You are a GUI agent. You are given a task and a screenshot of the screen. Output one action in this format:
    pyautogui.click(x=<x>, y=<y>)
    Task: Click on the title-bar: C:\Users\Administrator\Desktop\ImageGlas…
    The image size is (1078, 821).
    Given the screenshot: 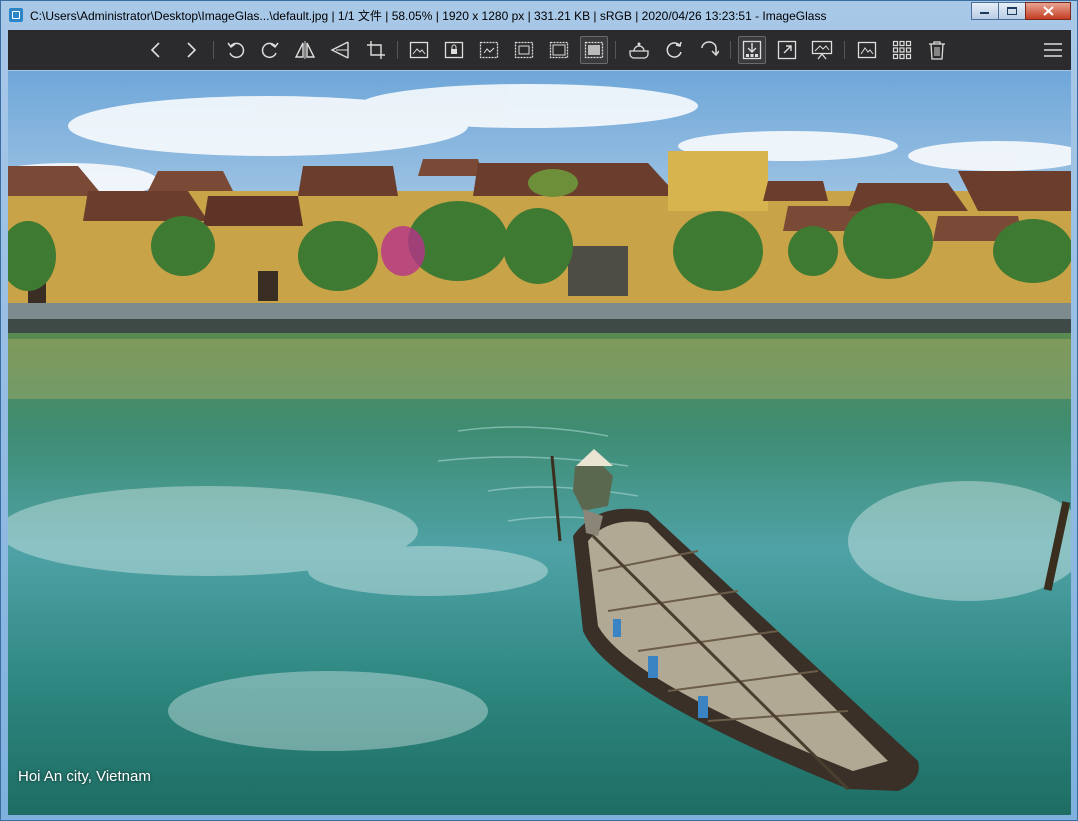 What is the action you would take?
    pyautogui.click(x=539, y=15)
    